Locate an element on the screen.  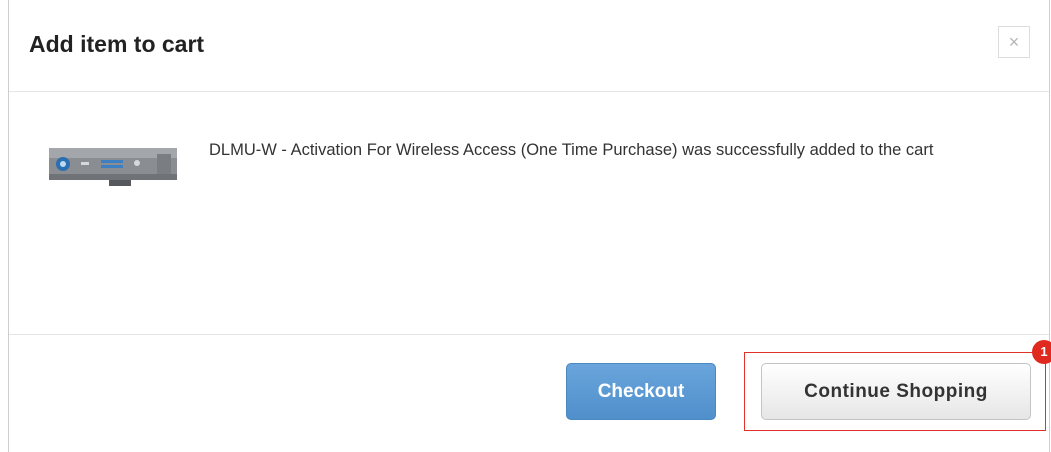
continue-shopping-button: Continue Shopping is located at coordinates (896, 391).